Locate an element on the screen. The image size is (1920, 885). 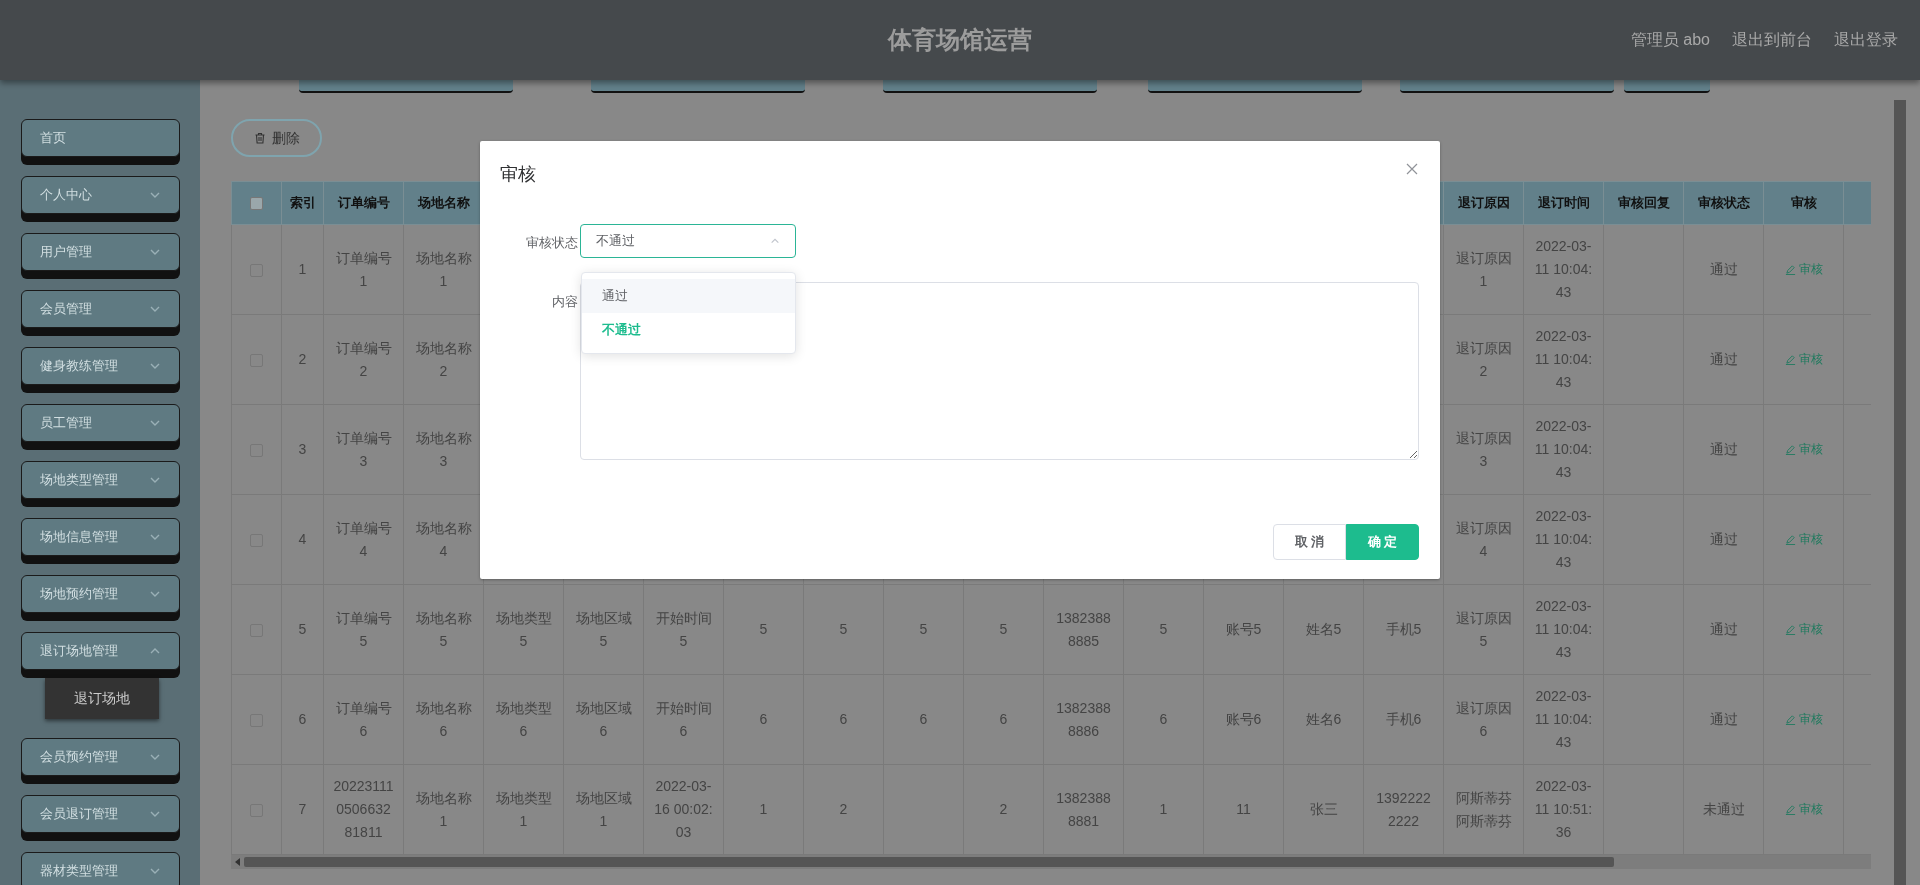
table-cell: 场地类型1 is located at coordinates (523, 809).